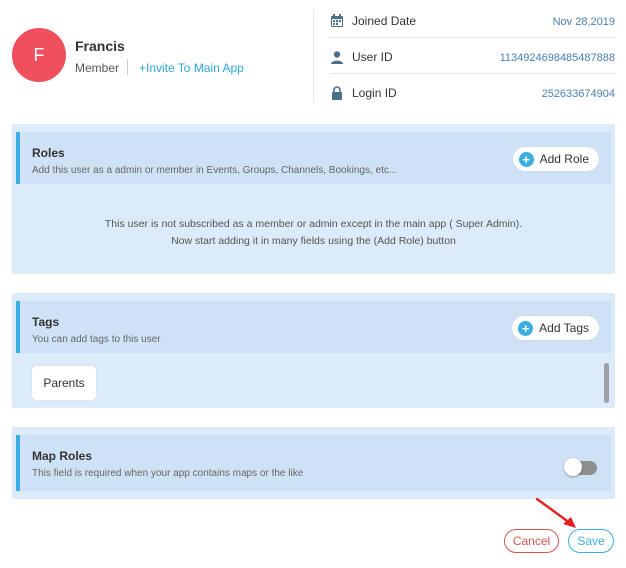 The image size is (626, 568). I want to click on map-roles-title: Map Roles, so click(62, 456).